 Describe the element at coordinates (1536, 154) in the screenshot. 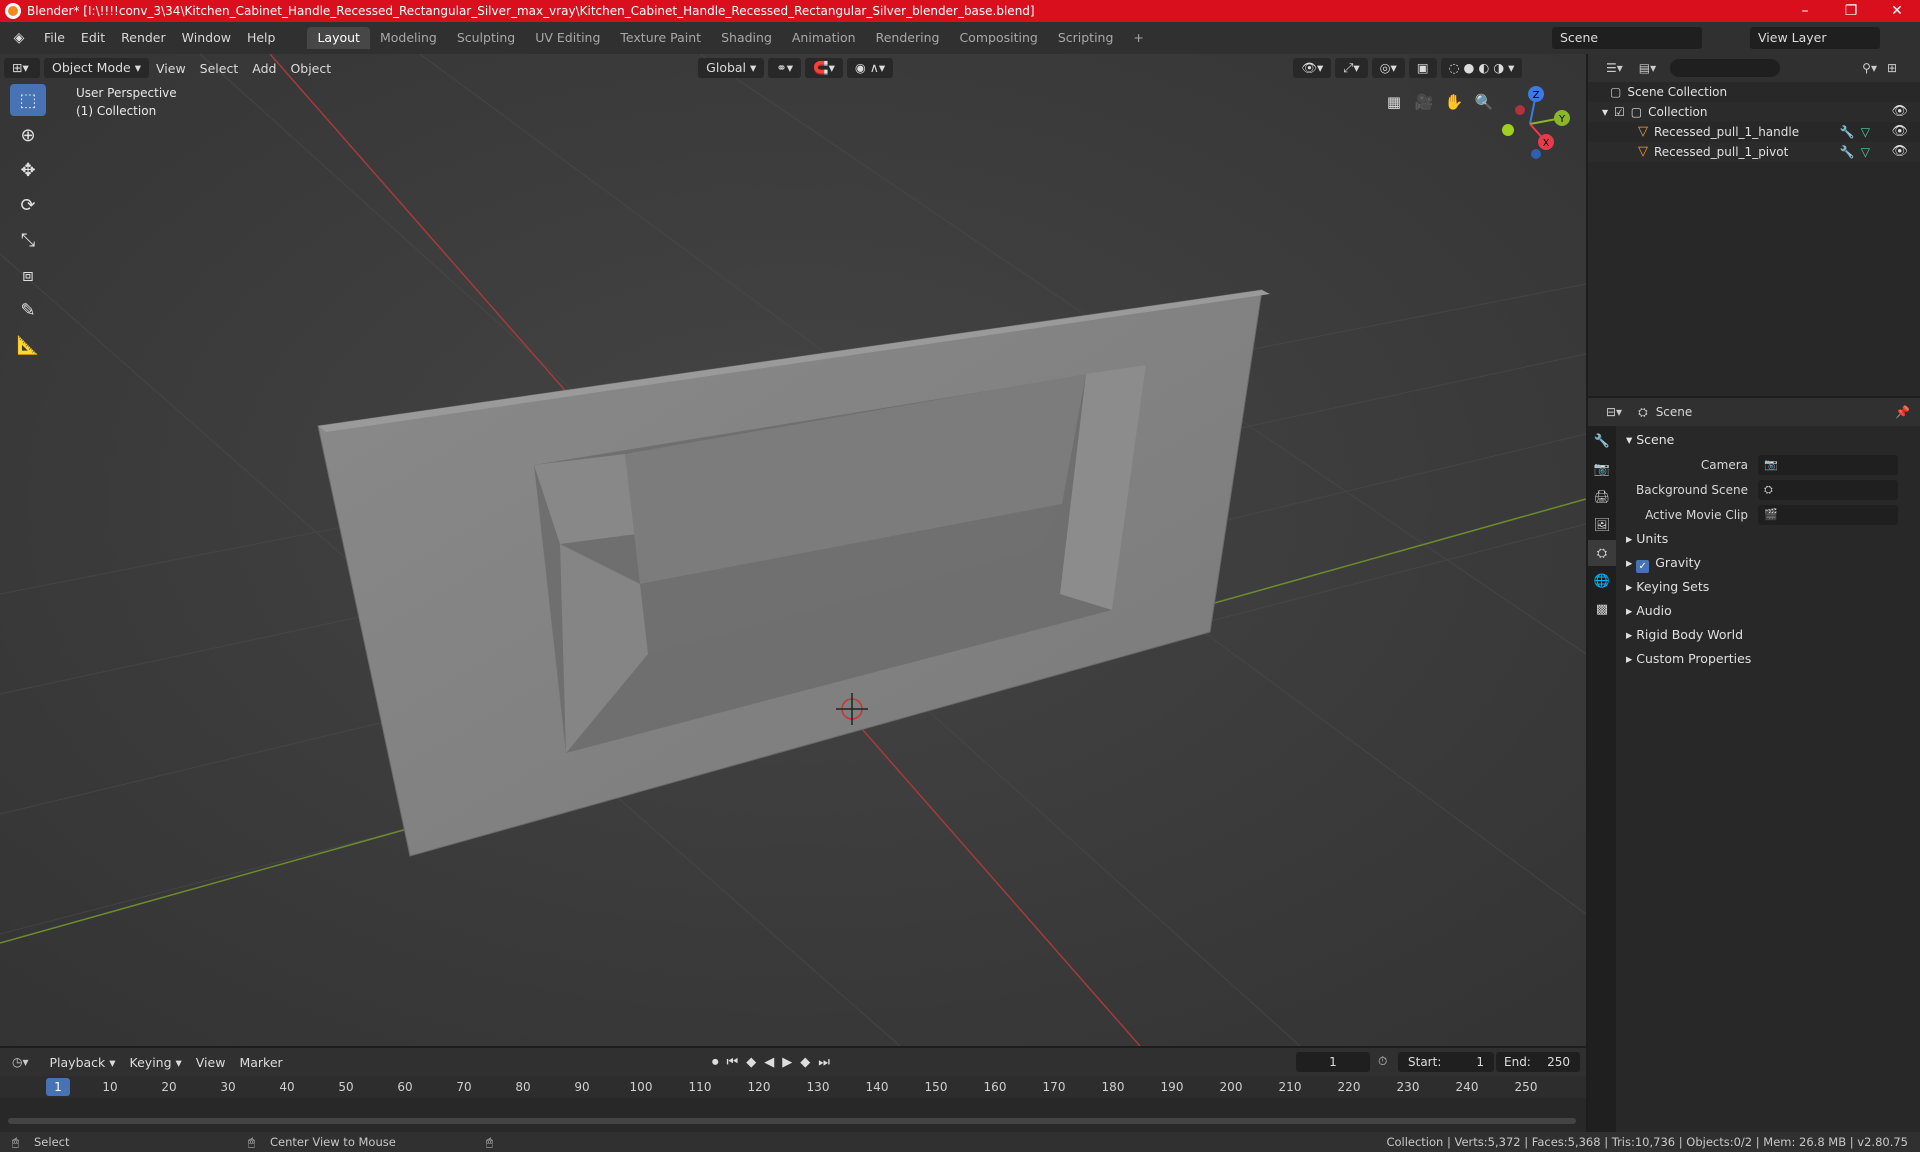

I see `gizmo-neg-z-icon` at that location.